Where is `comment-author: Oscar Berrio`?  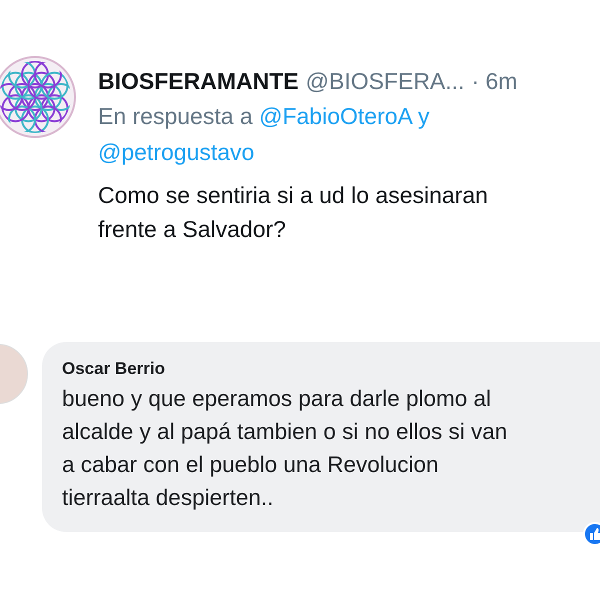 comment-author: Oscar Berrio is located at coordinates (331, 369).